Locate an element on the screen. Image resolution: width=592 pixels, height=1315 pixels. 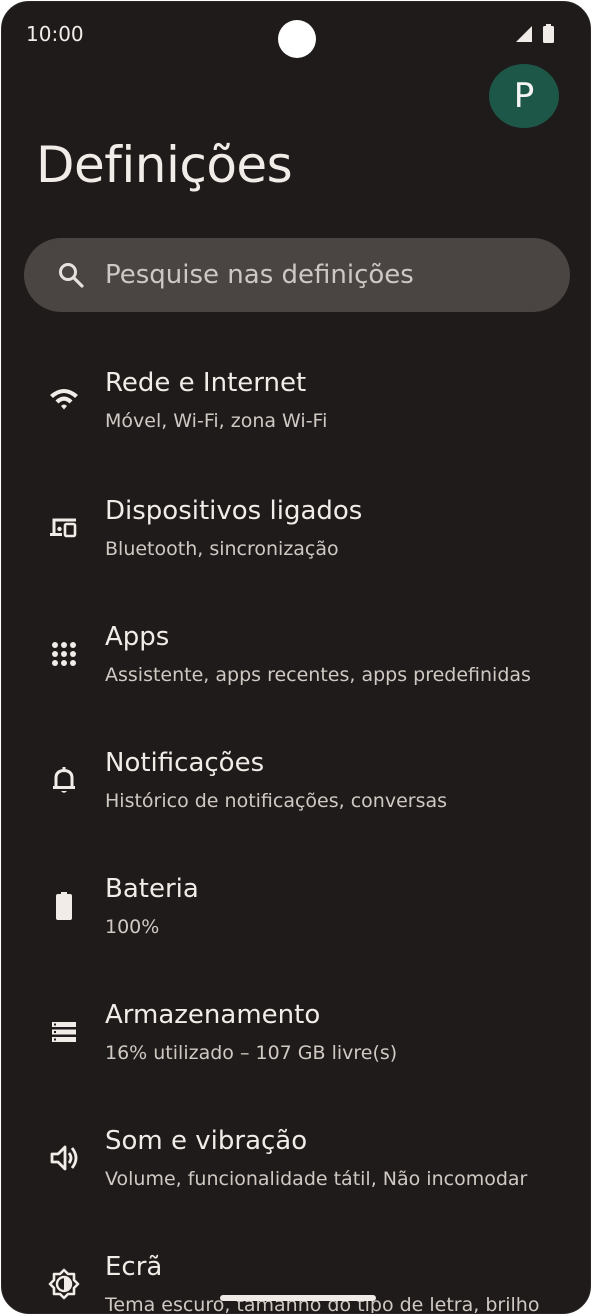
setting-title: Apps is located at coordinates (137, 637).